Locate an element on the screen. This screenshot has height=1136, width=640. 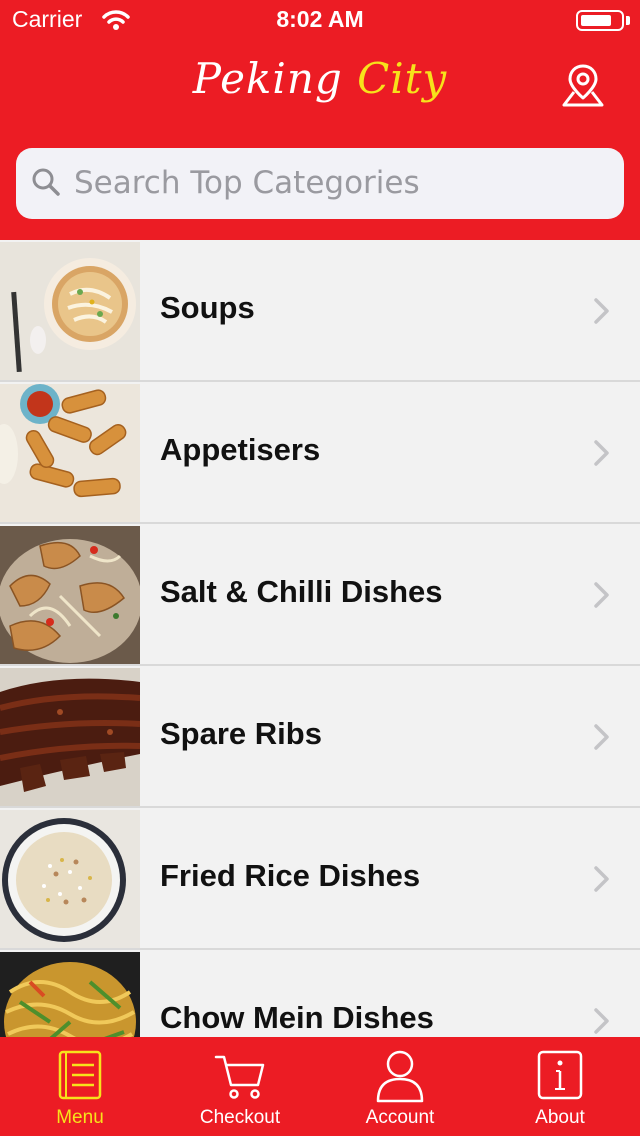
spare-ribs-image is located at coordinates (70, 737).